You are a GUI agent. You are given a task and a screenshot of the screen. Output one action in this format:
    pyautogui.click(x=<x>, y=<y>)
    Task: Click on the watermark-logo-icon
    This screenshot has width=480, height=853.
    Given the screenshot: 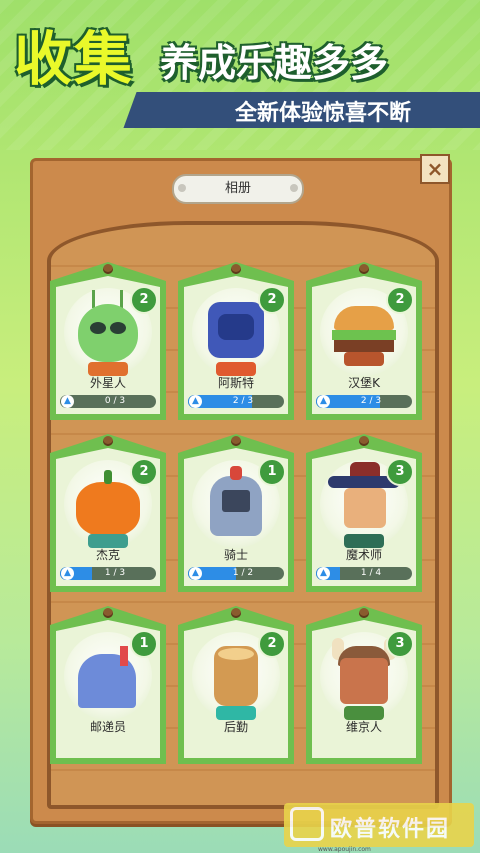 What is the action you would take?
    pyautogui.click(x=307, y=824)
    